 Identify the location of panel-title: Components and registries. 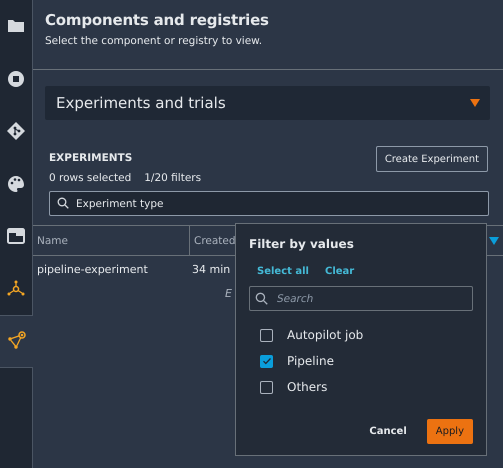
(157, 20).